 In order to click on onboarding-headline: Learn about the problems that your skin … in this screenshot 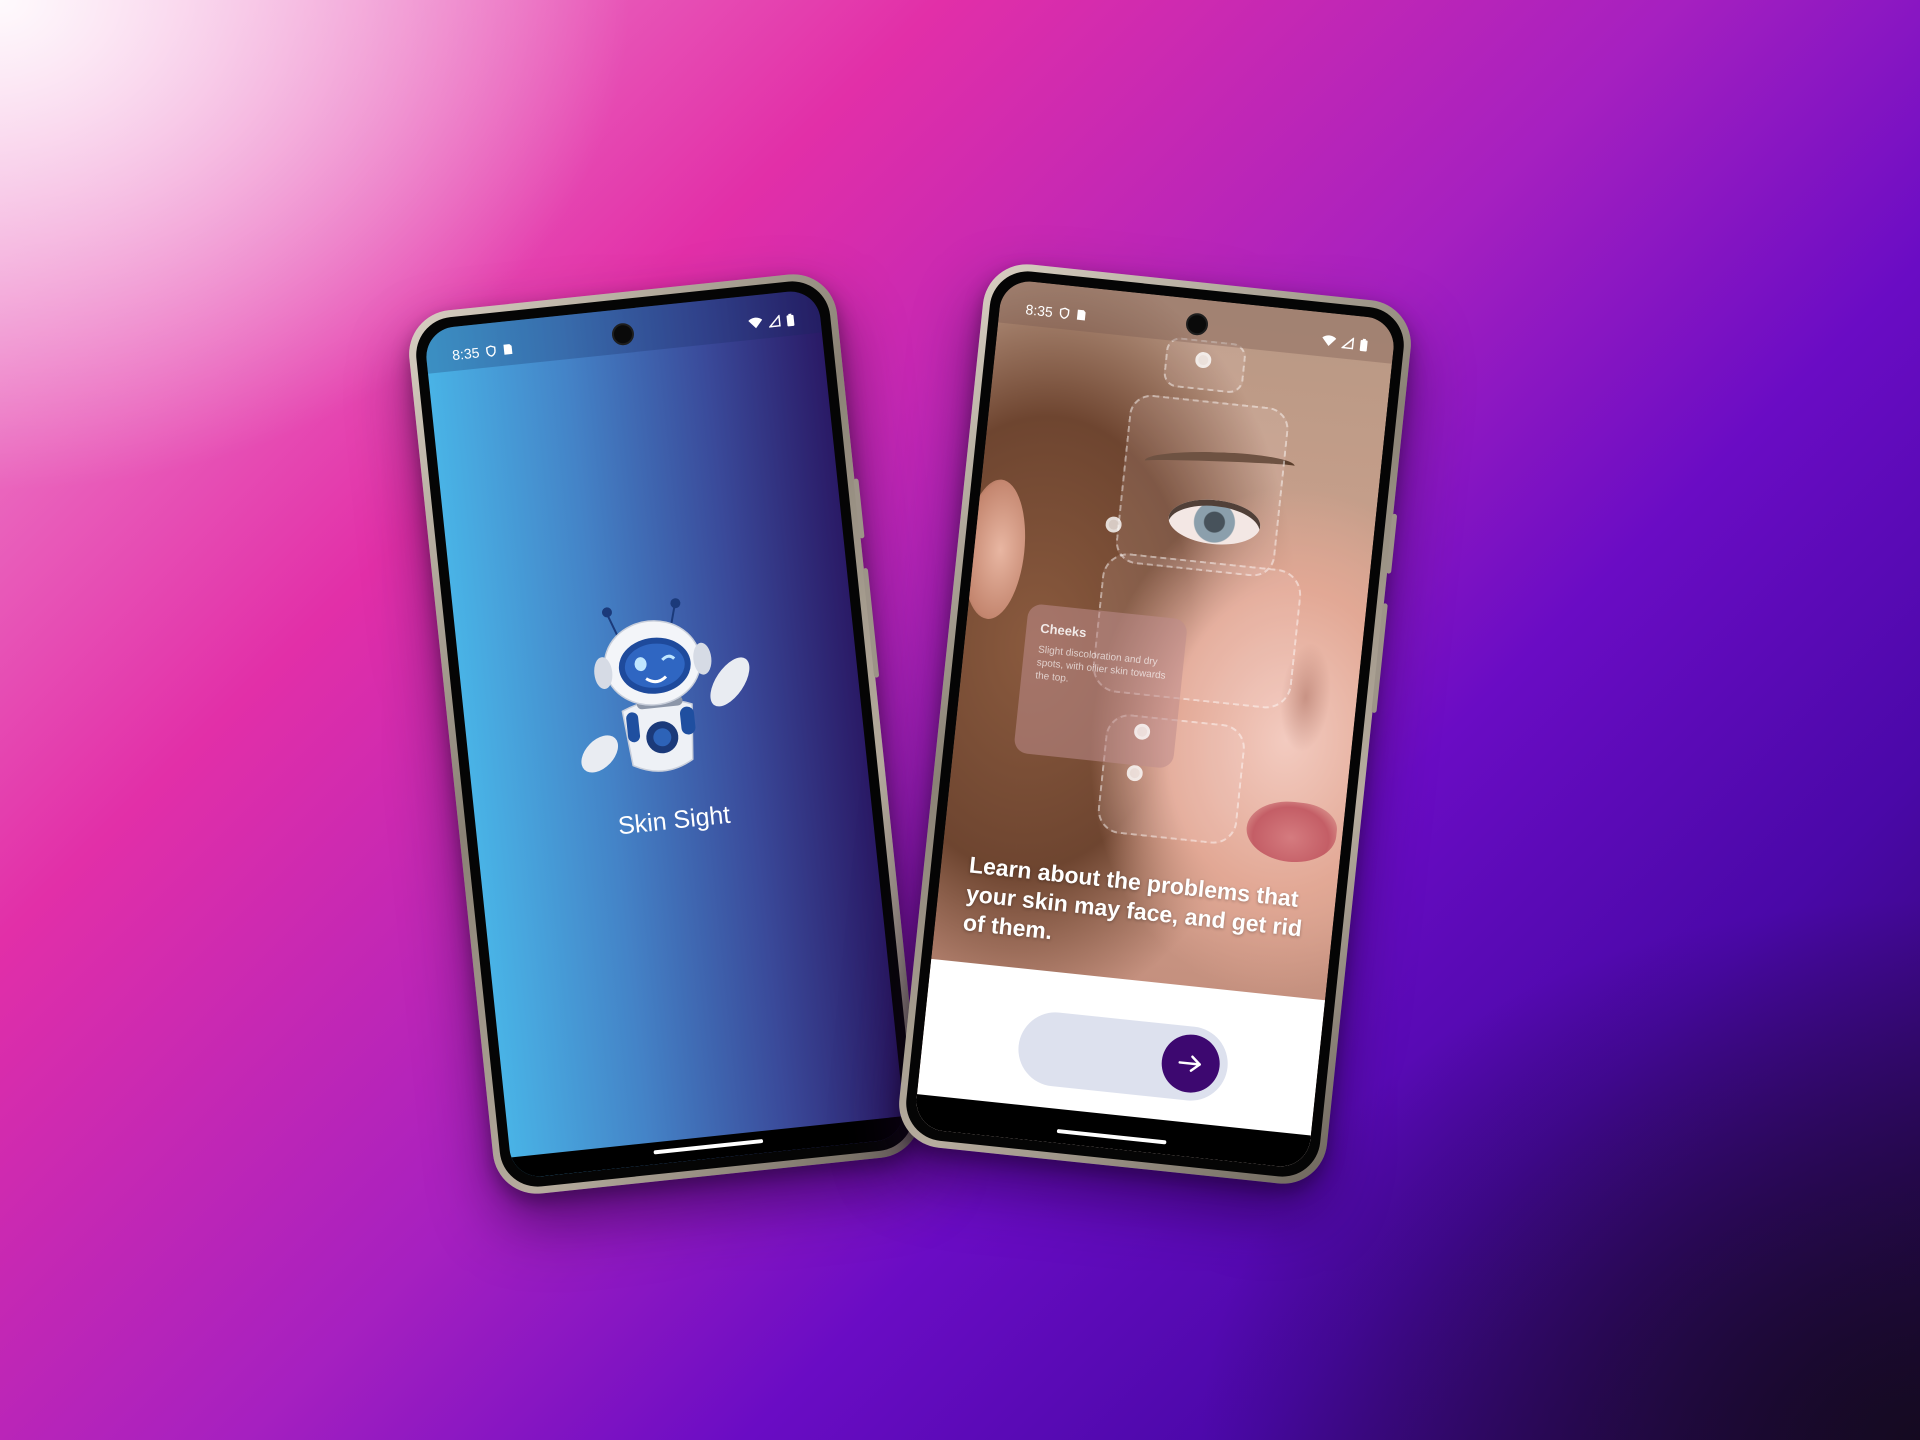, I will do `click(1132, 898)`.